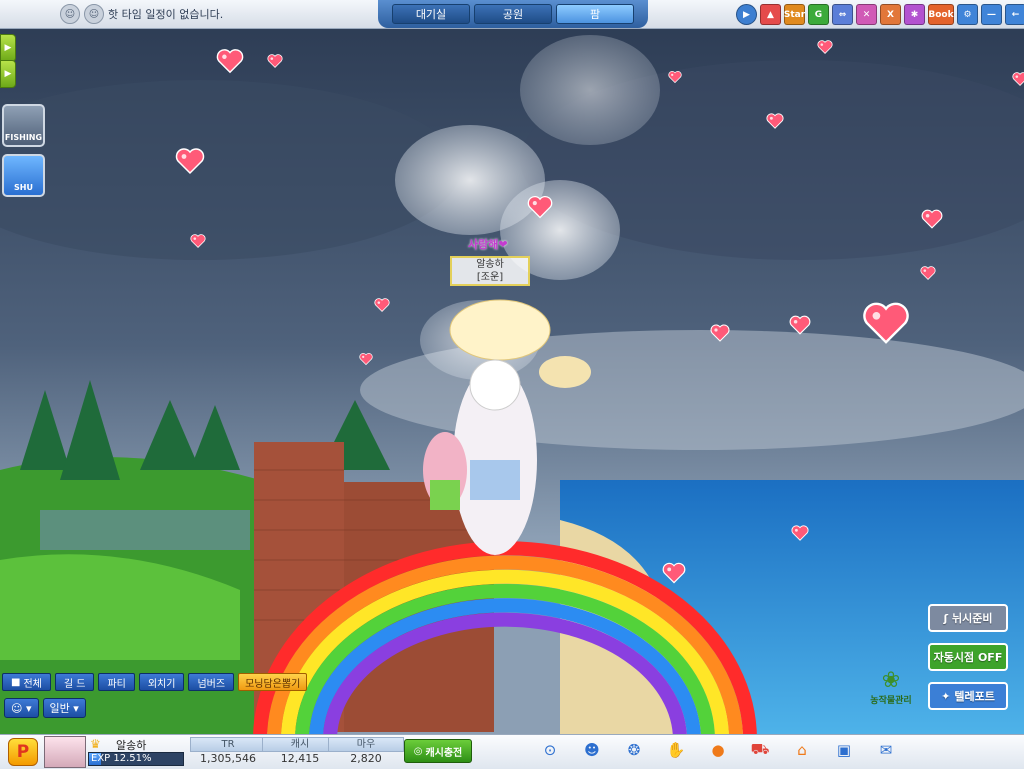  What do you see at coordinates (70, 14) in the screenshot?
I see `spirit-icon: ☺` at bounding box center [70, 14].